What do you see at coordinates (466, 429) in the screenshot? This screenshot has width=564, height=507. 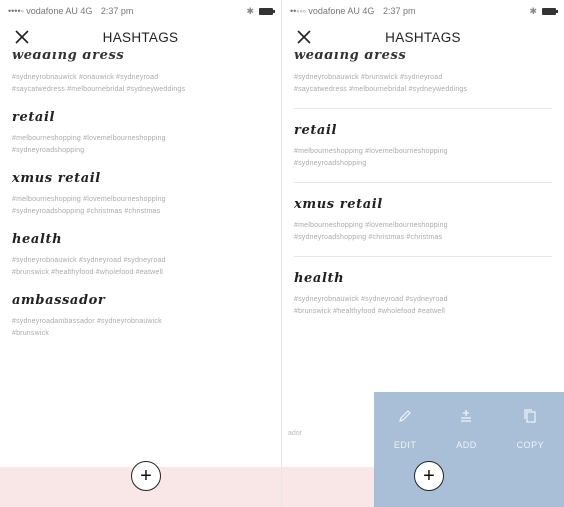 I see `add-button: ADD` at bounding box center [466, 429].